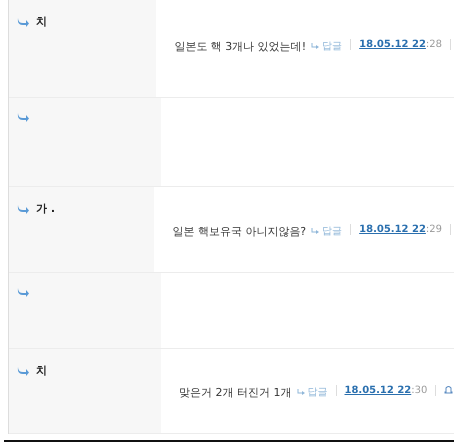 The image size is (454, 444). I want to click on comment-text: 일본도 핵 3개나 있었는데!, so click(240, 46).